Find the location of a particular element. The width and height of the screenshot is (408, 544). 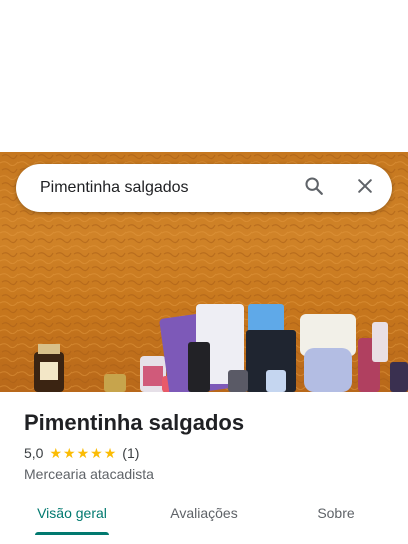

review-count: (1) is located at coordinates (130, 453).